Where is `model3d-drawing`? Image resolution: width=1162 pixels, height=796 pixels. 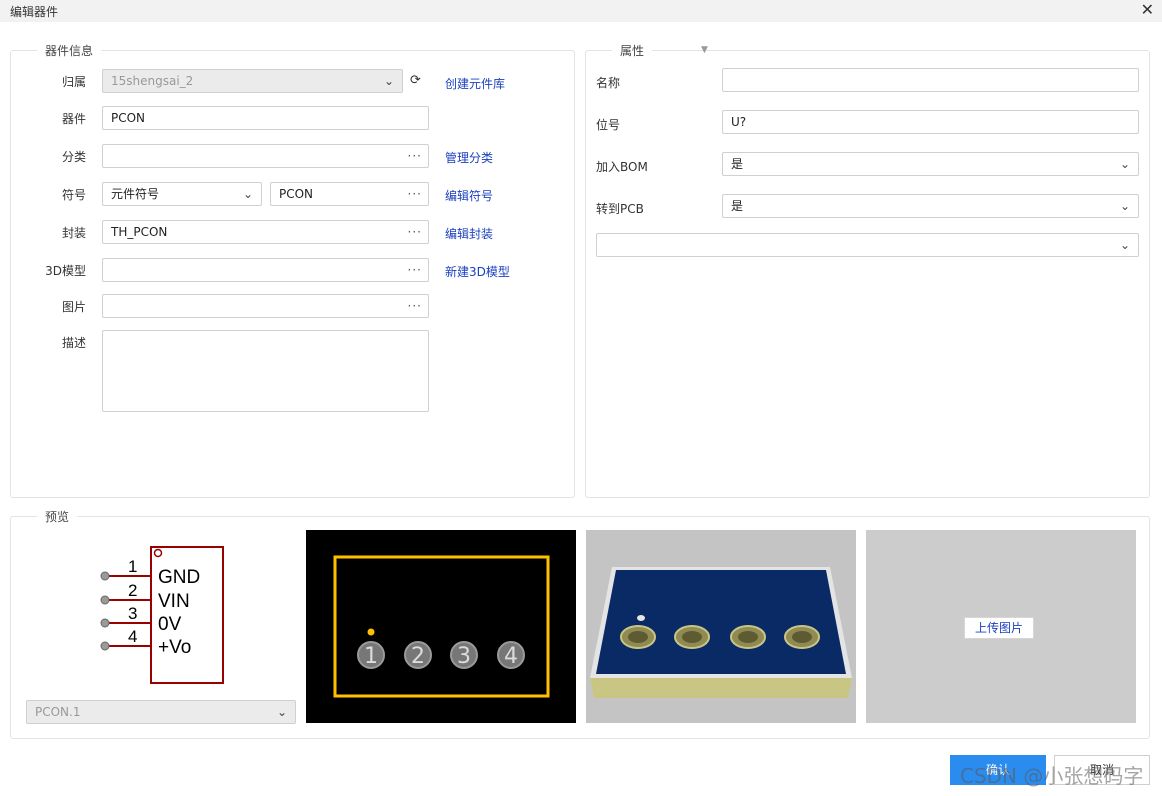
model3d-drawing is located at coordinates (721, 632).